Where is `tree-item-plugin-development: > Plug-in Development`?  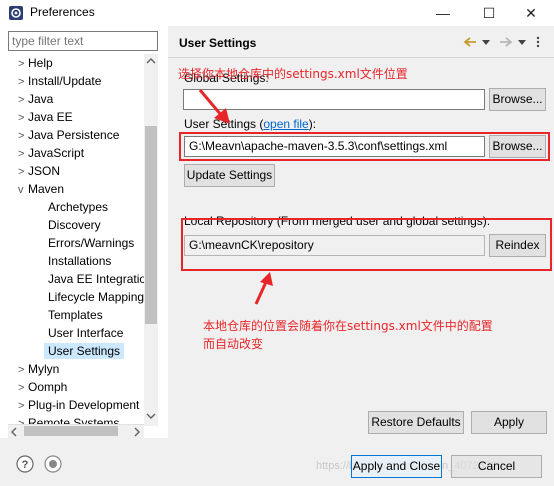
tree-item-plugin-development: > Plug-in Development is located at coordinates (76, 405).